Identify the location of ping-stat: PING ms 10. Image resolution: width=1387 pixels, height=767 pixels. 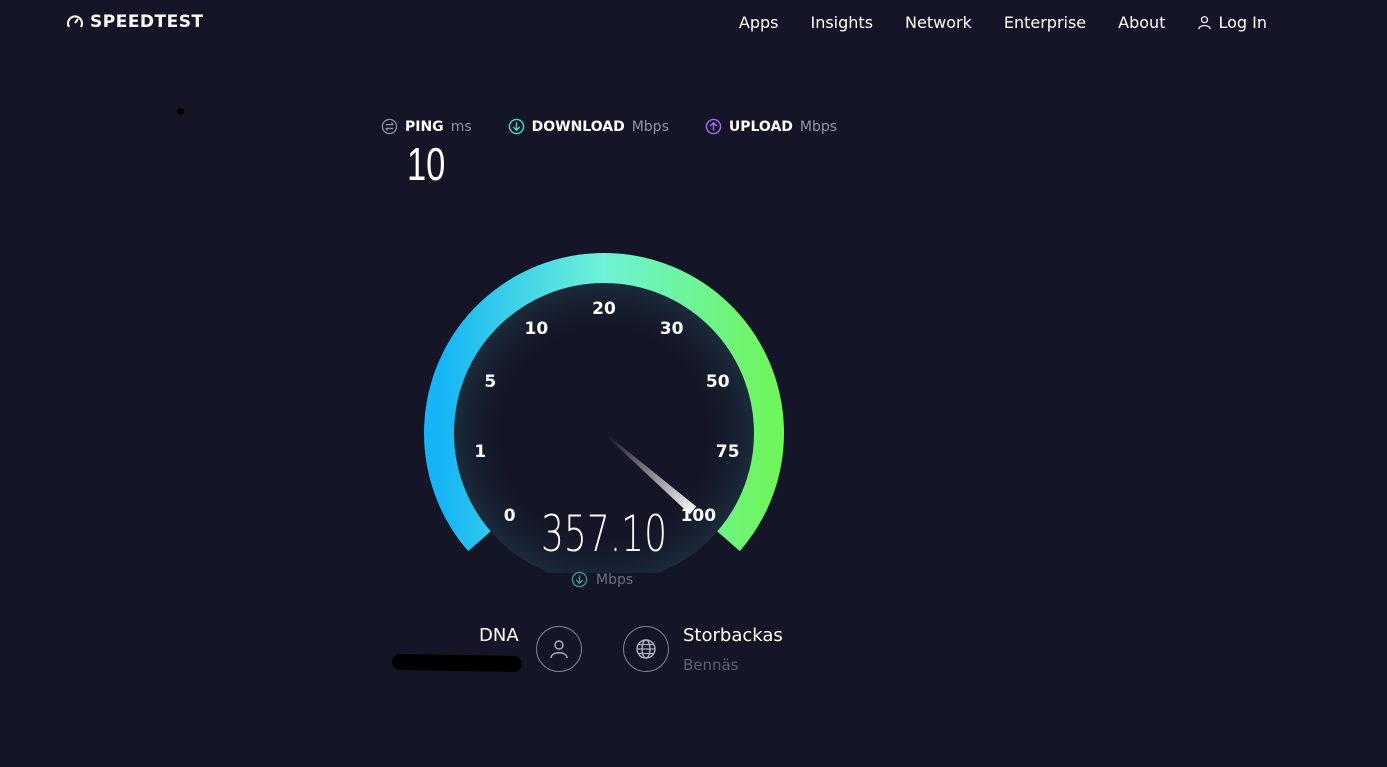
(426, 154).